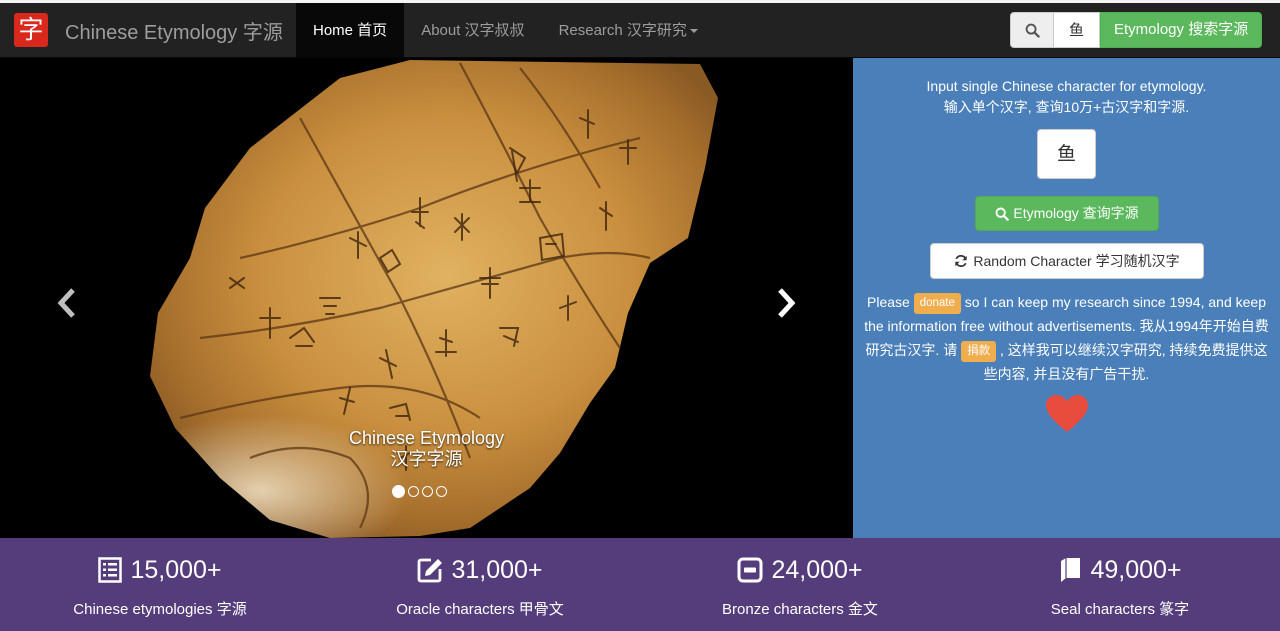 The width and height of the screenshot is (1280, 631). Describe the element at coordinates (961, 261) in the screenshot. I see `refresh-icon` at that location.